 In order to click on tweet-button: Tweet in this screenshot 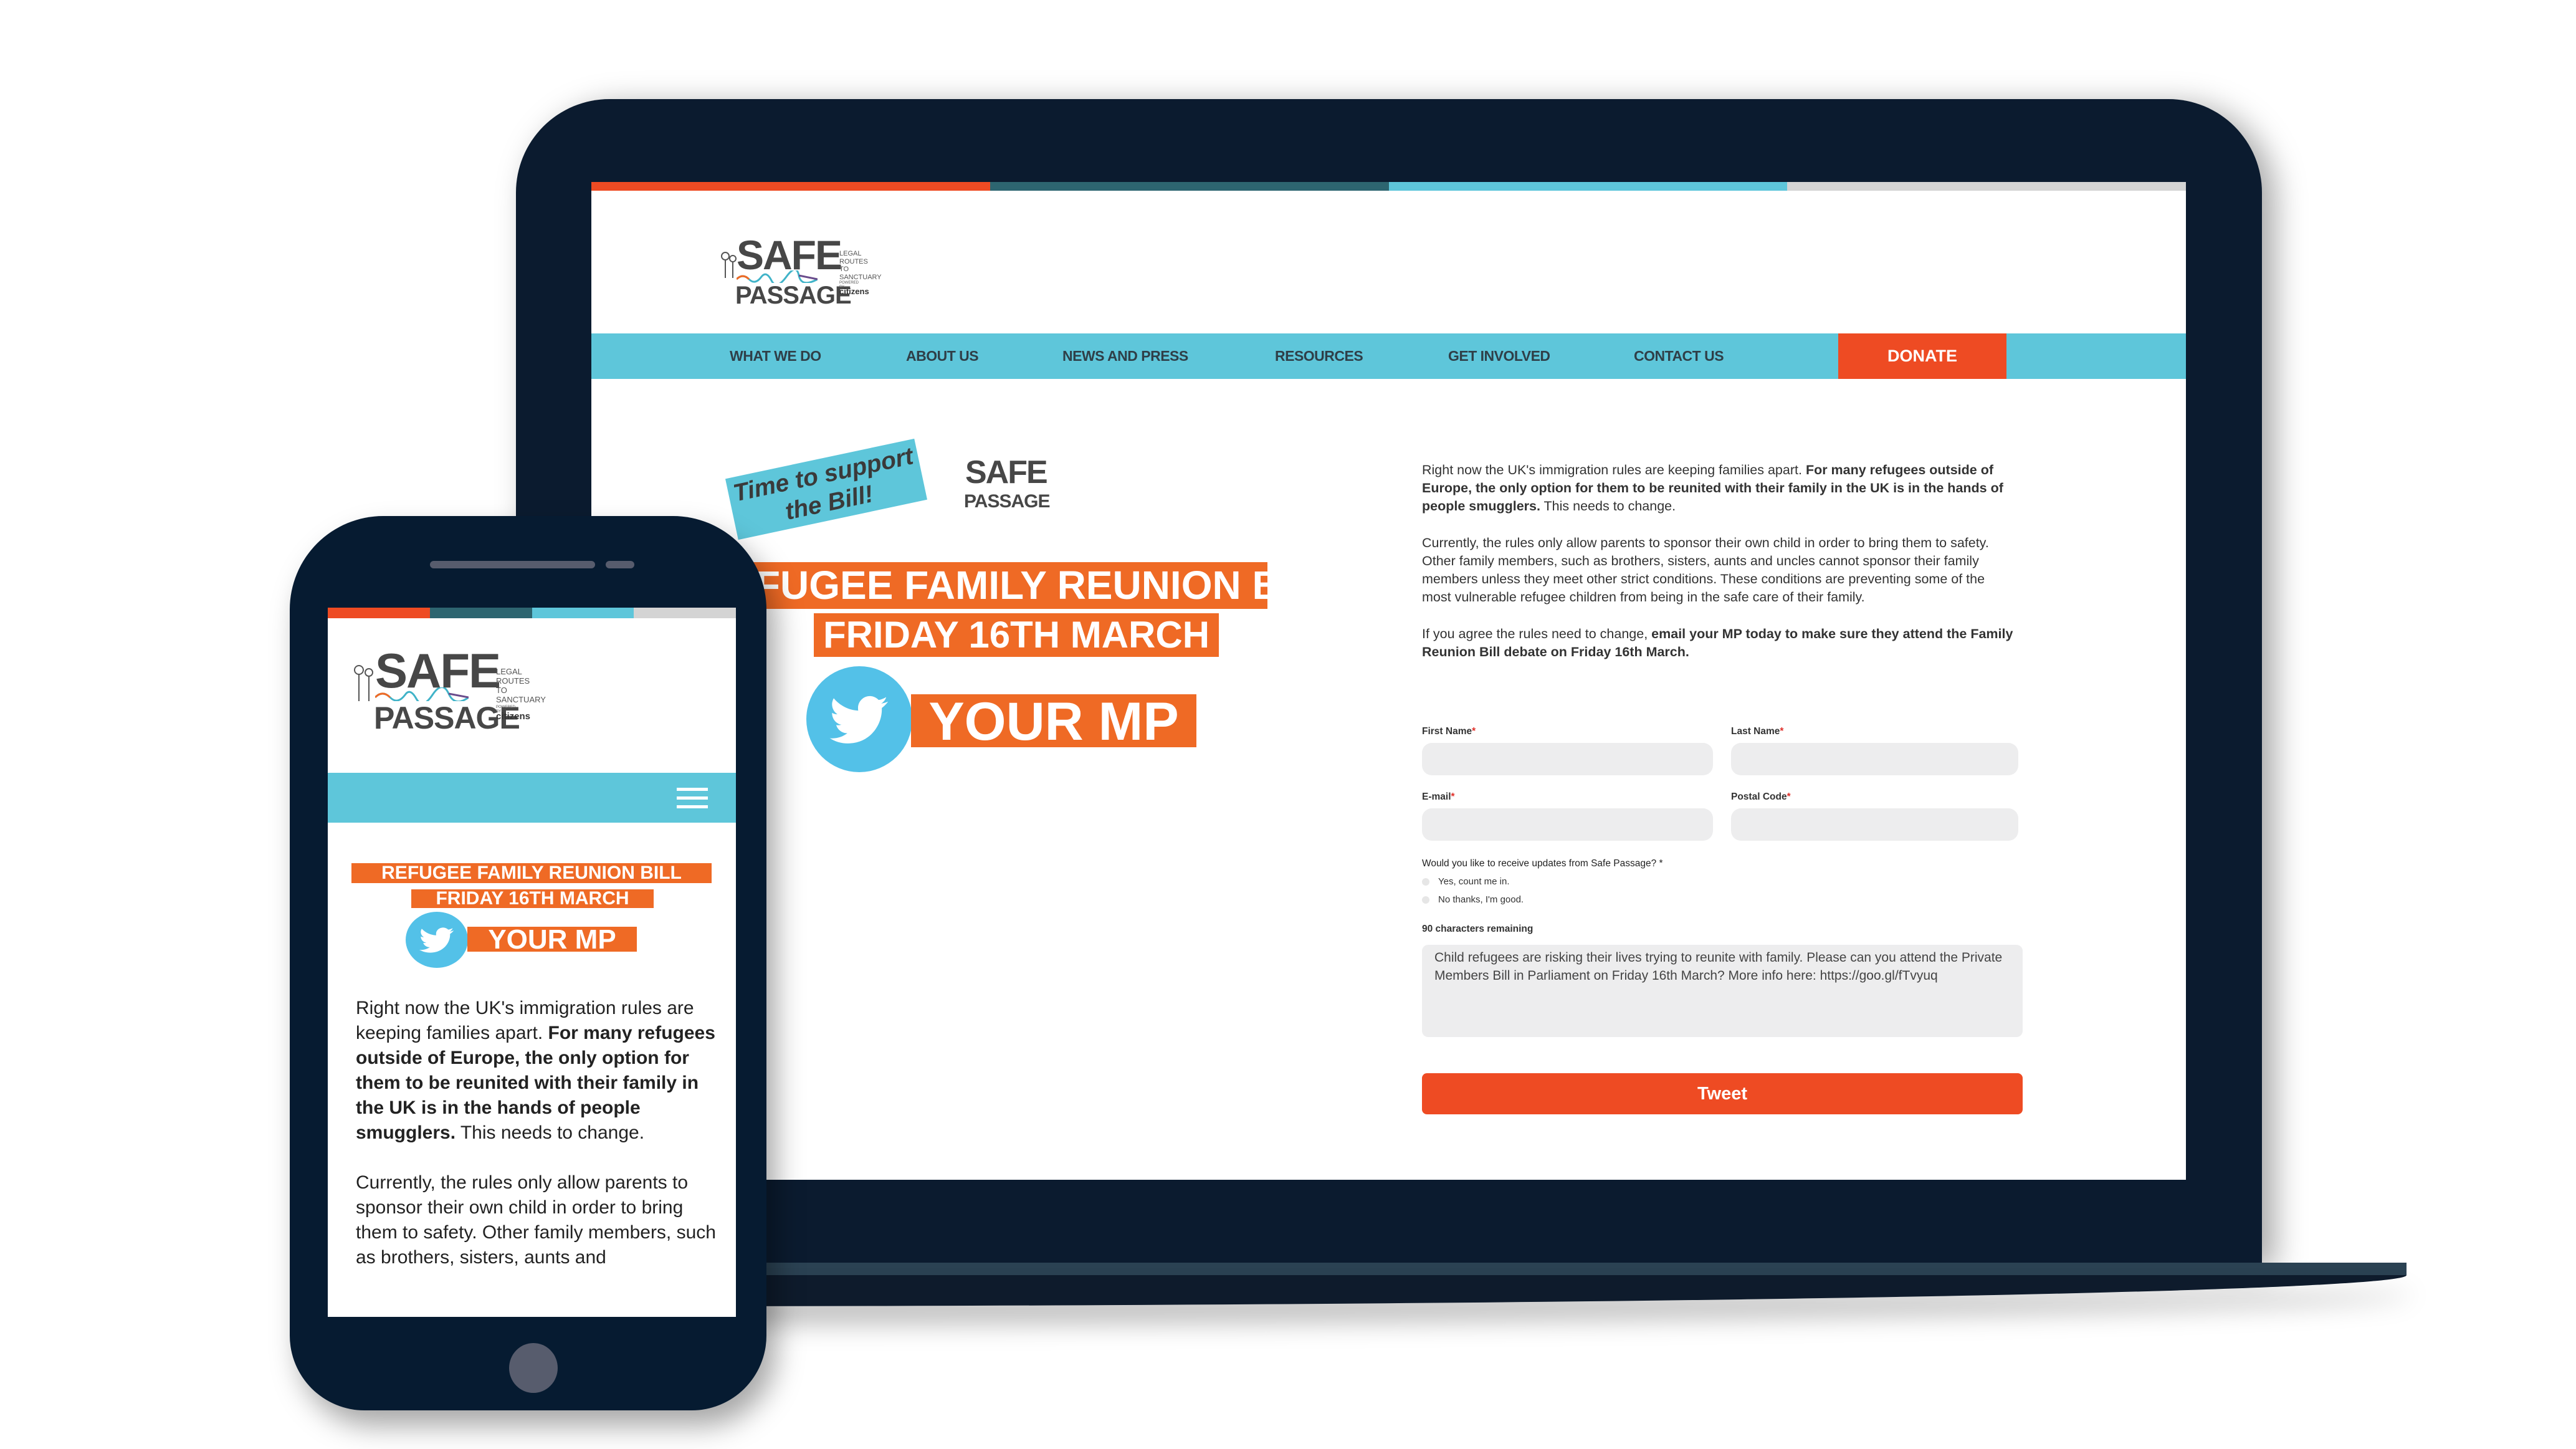, I will do `click(1722, 1093)`.